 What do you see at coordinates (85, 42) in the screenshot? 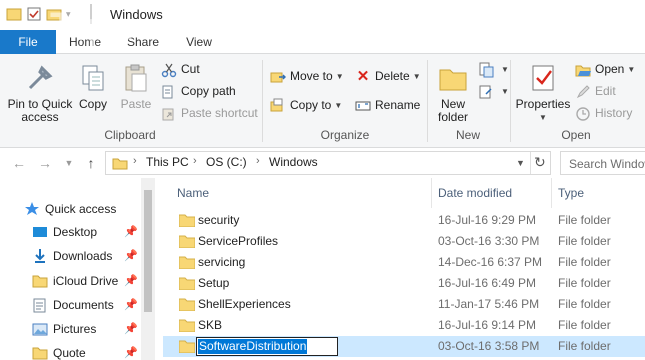
I see `tab-home: Home` at bounding box center [85, 42].